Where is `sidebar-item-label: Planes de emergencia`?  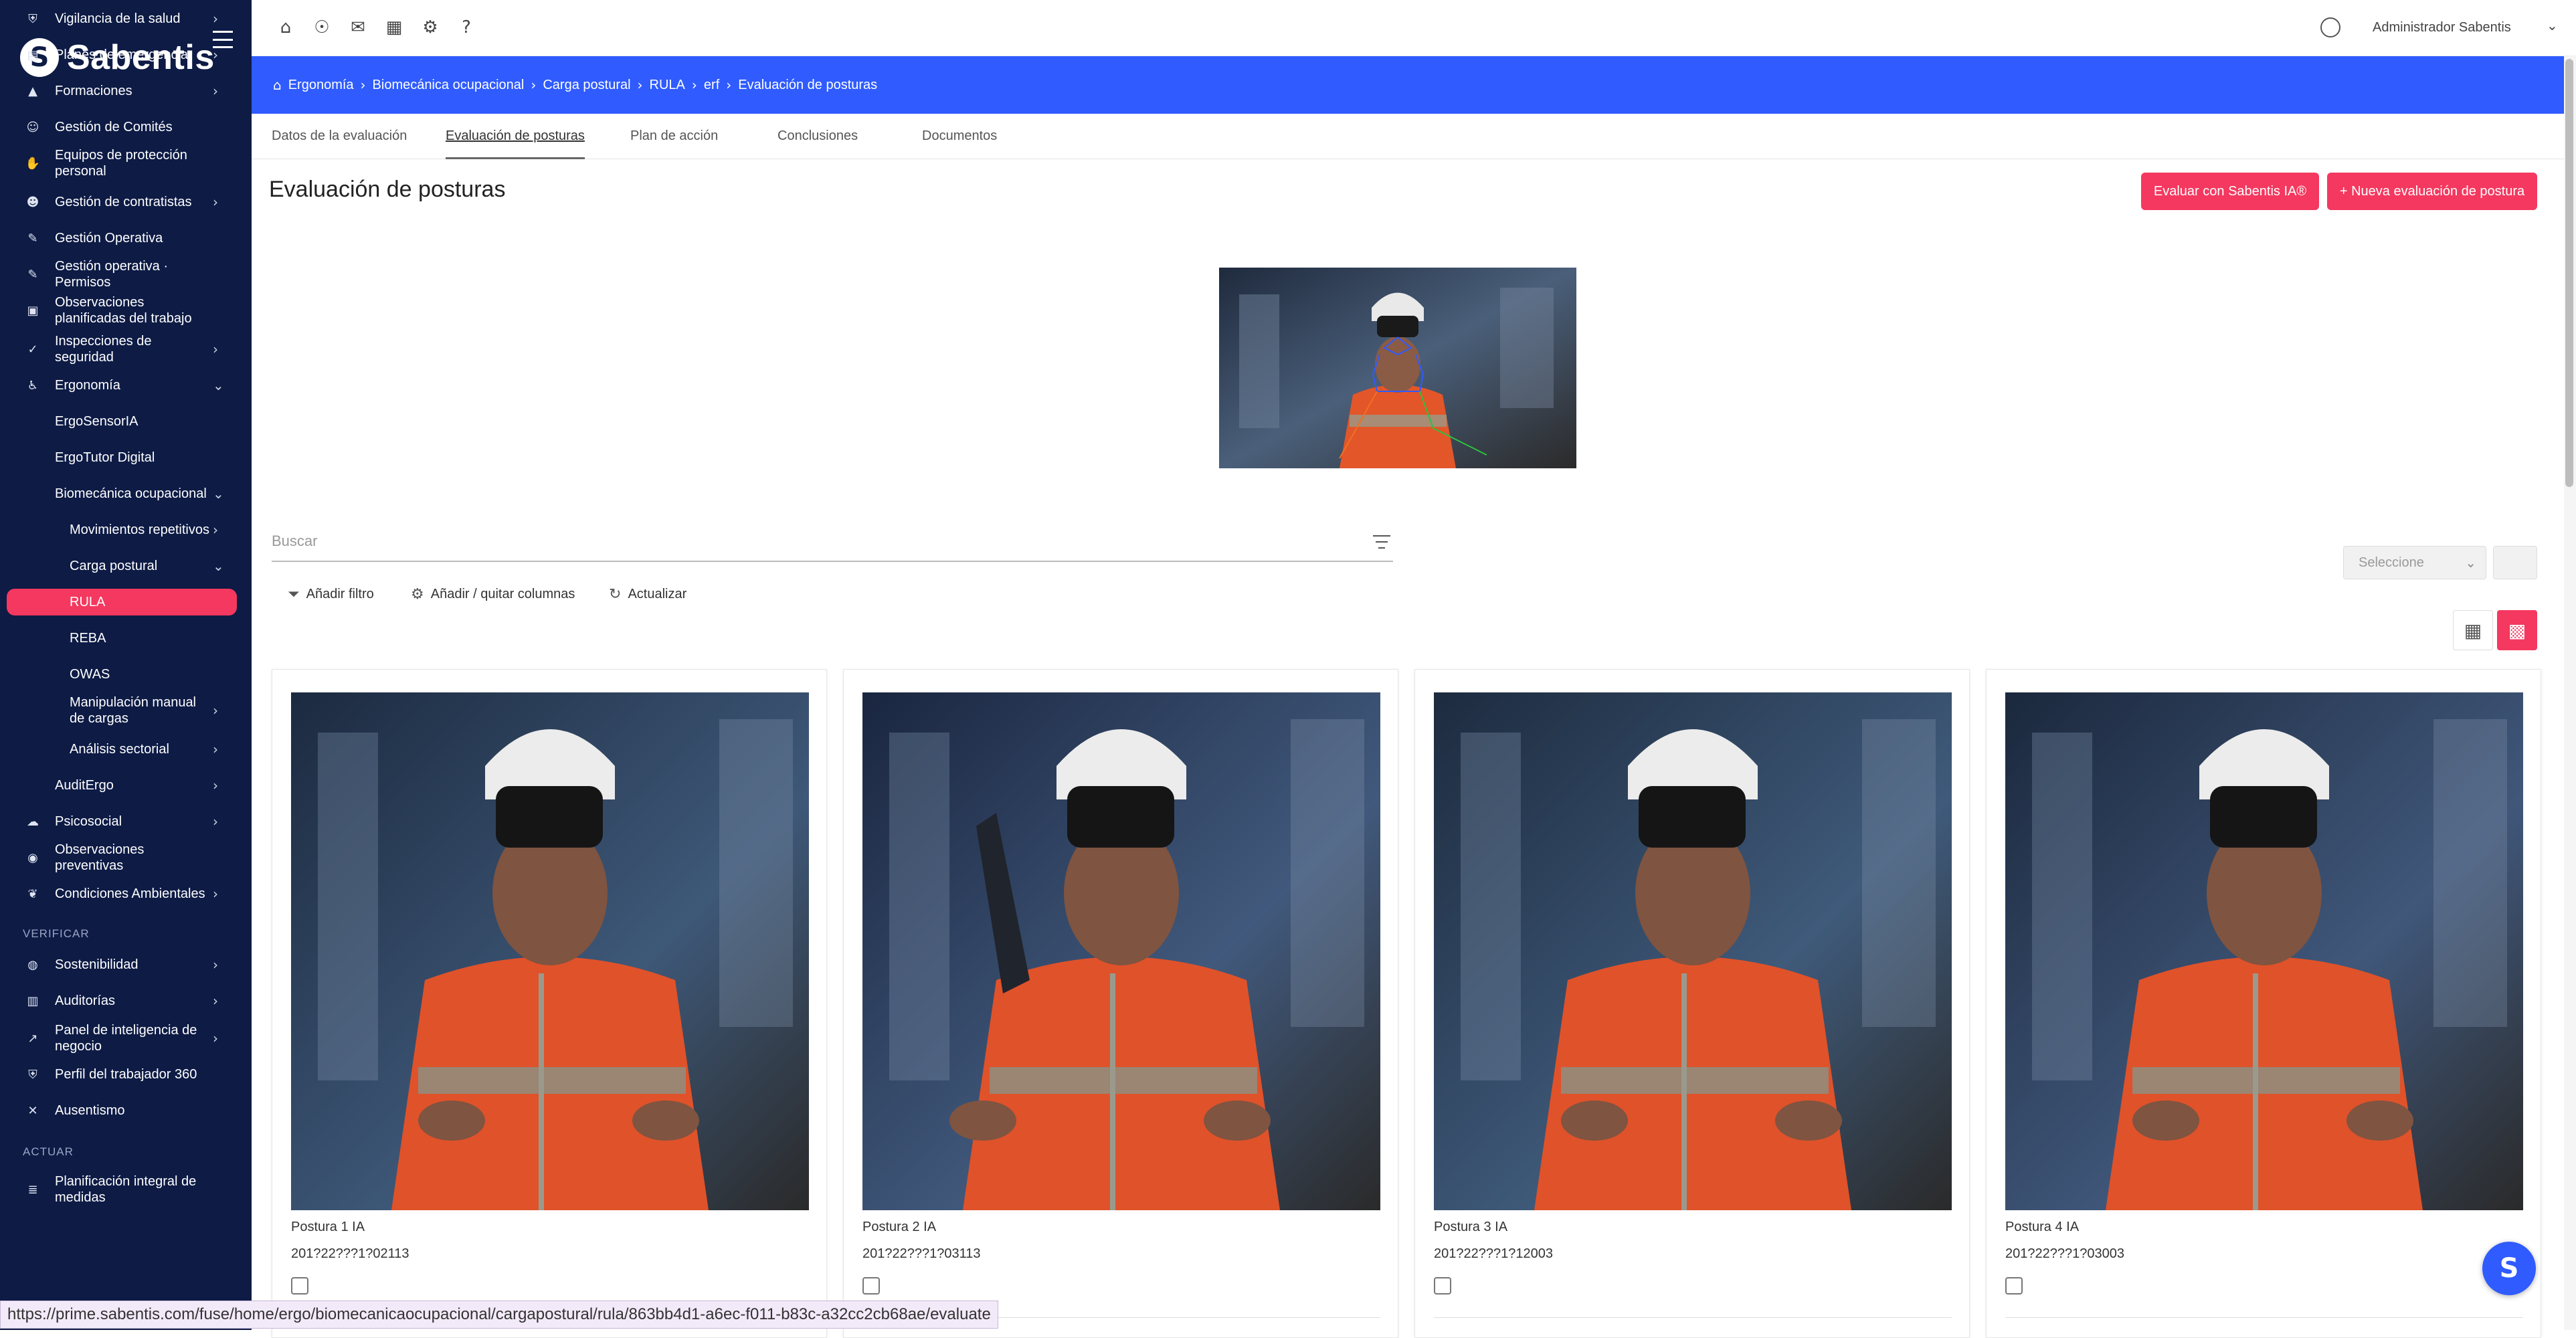 sidebar-item-label: Planes de emergencia is located at coordinates (122, 54).